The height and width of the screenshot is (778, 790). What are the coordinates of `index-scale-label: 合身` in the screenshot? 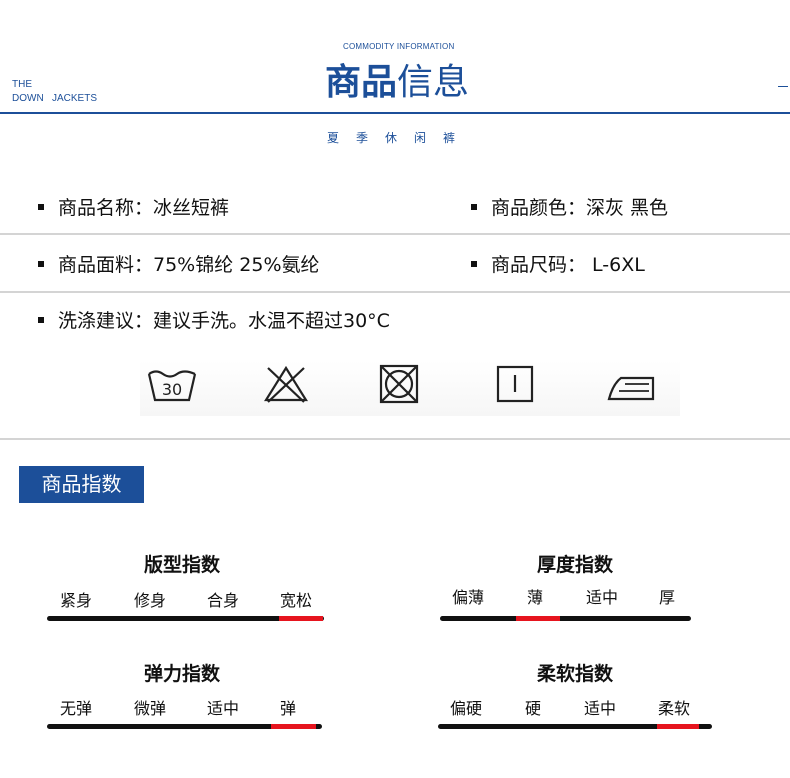 It's located at (223, 600).